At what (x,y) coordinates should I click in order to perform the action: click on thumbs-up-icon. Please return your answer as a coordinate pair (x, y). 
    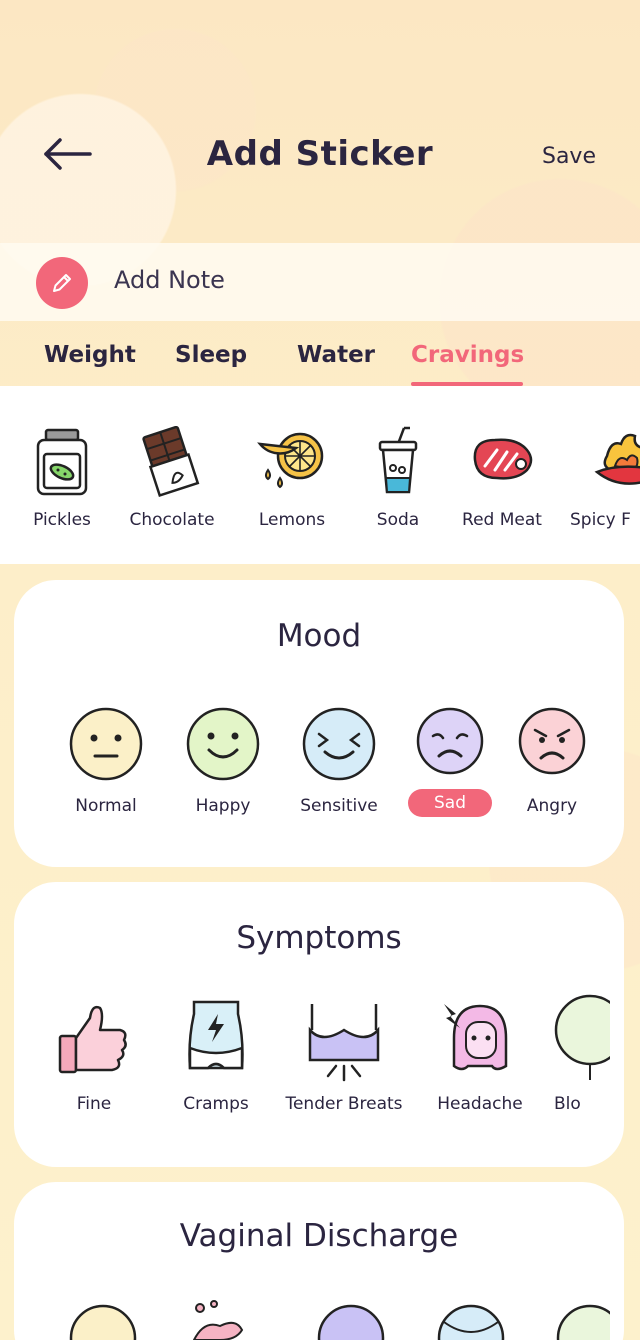
    Looking at the image, I should click on (92, 1039).